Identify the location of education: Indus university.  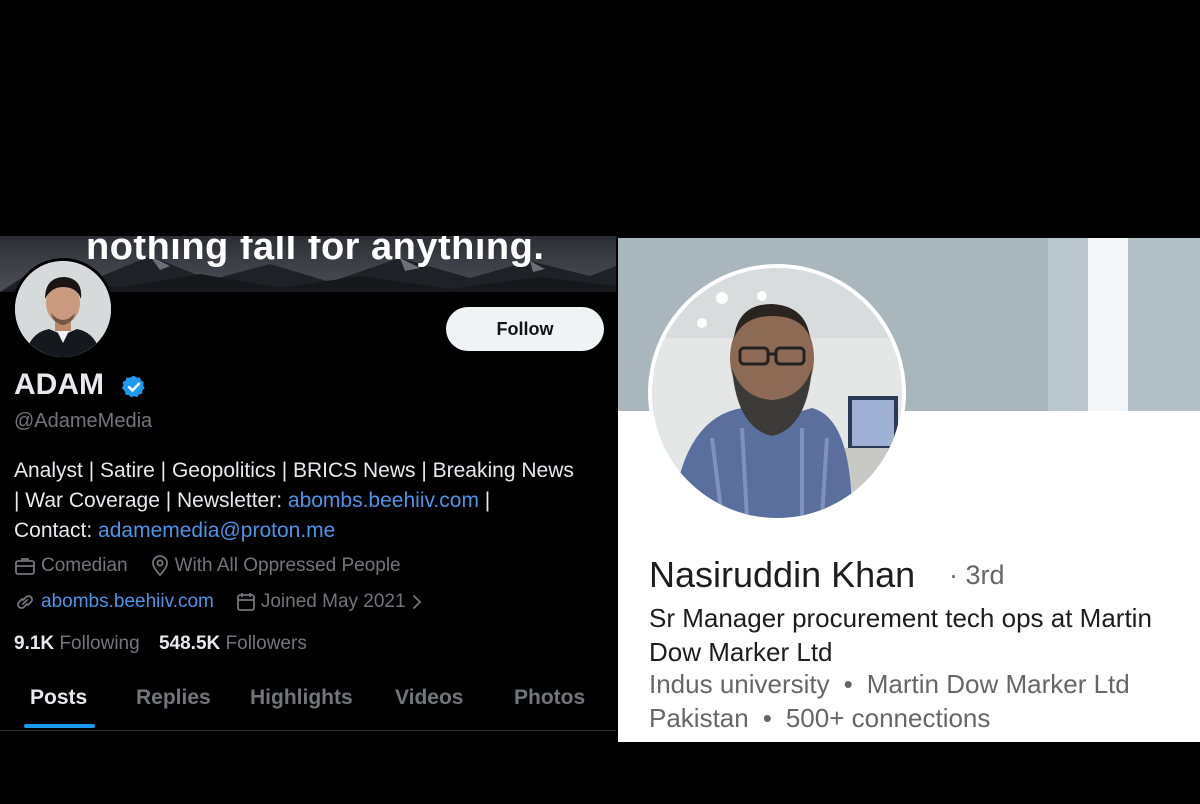
(739, 684).